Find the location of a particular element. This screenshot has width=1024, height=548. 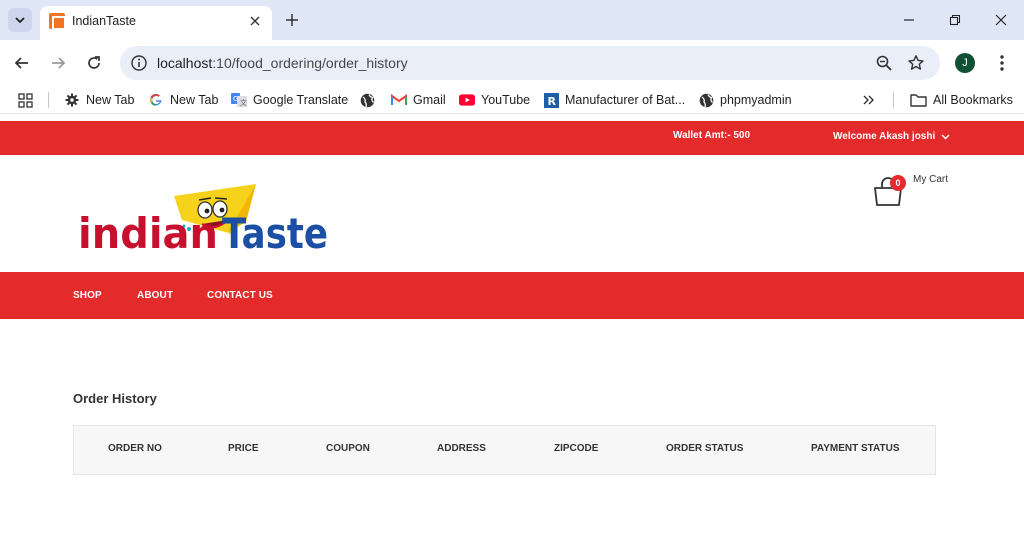

browser-menu-button is located at coordinates (1002, 63).